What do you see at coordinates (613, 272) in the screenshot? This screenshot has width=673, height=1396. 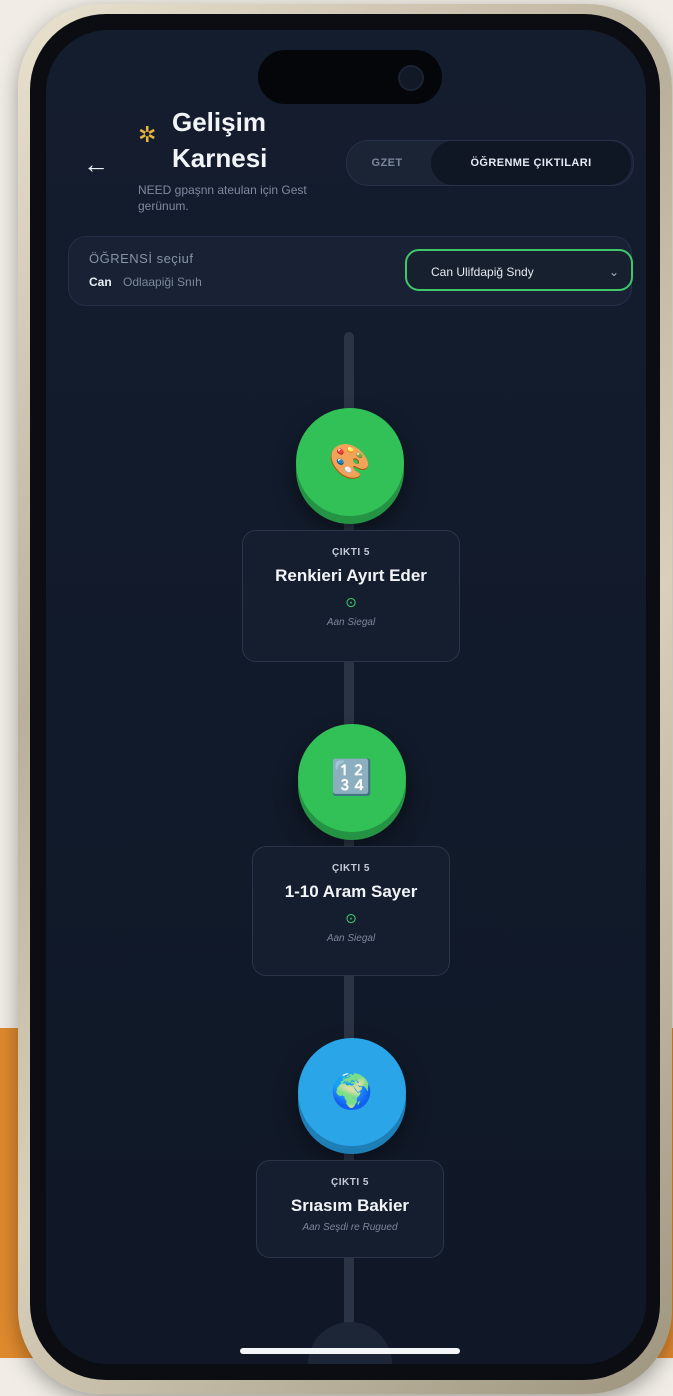 I see `chevron-down-icon: ⌄` at bounding box center [613, 272].